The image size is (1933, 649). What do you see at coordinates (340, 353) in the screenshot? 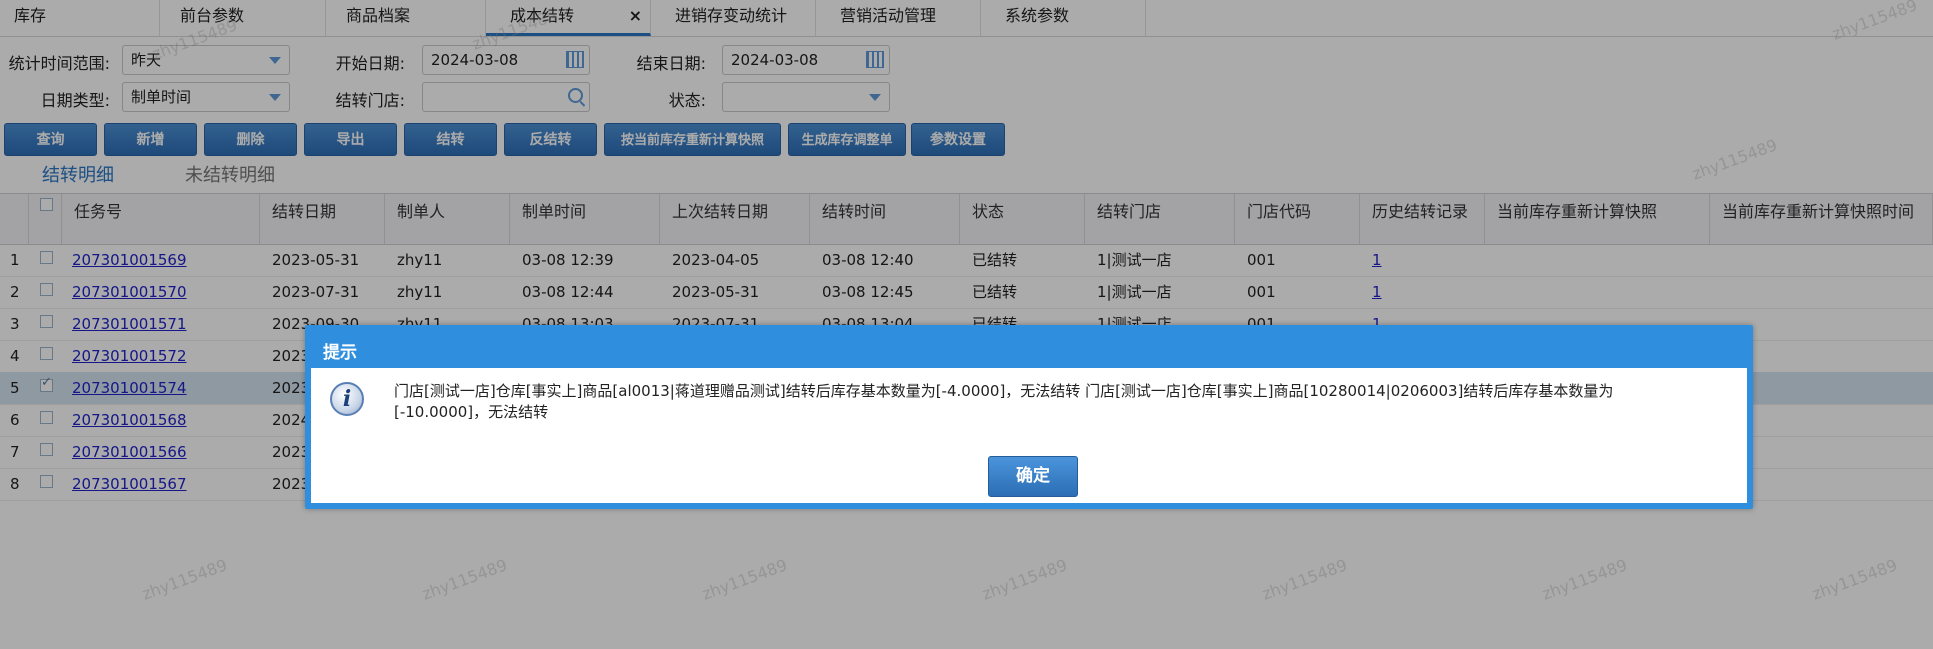
I see `dialog-title: 提示` at bounding box center [340, 353].